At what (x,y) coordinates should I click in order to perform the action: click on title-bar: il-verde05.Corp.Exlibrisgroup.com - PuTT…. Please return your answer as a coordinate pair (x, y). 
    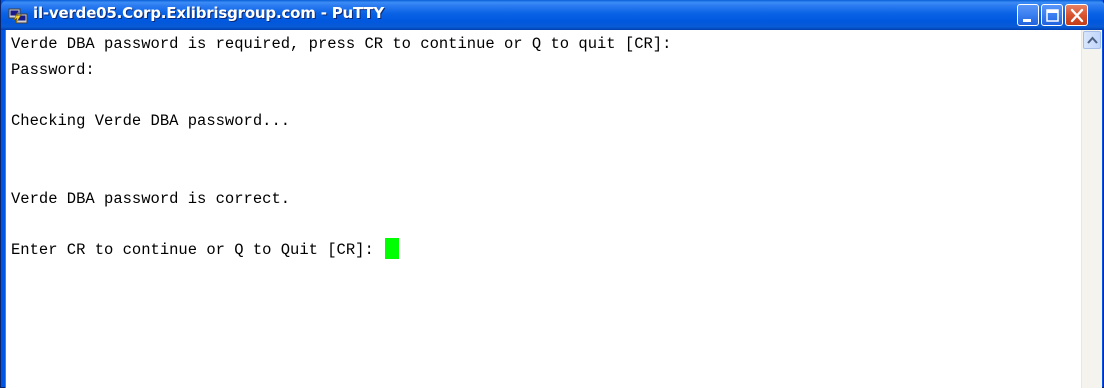
    Looking at the image, I should click on (552, 15).